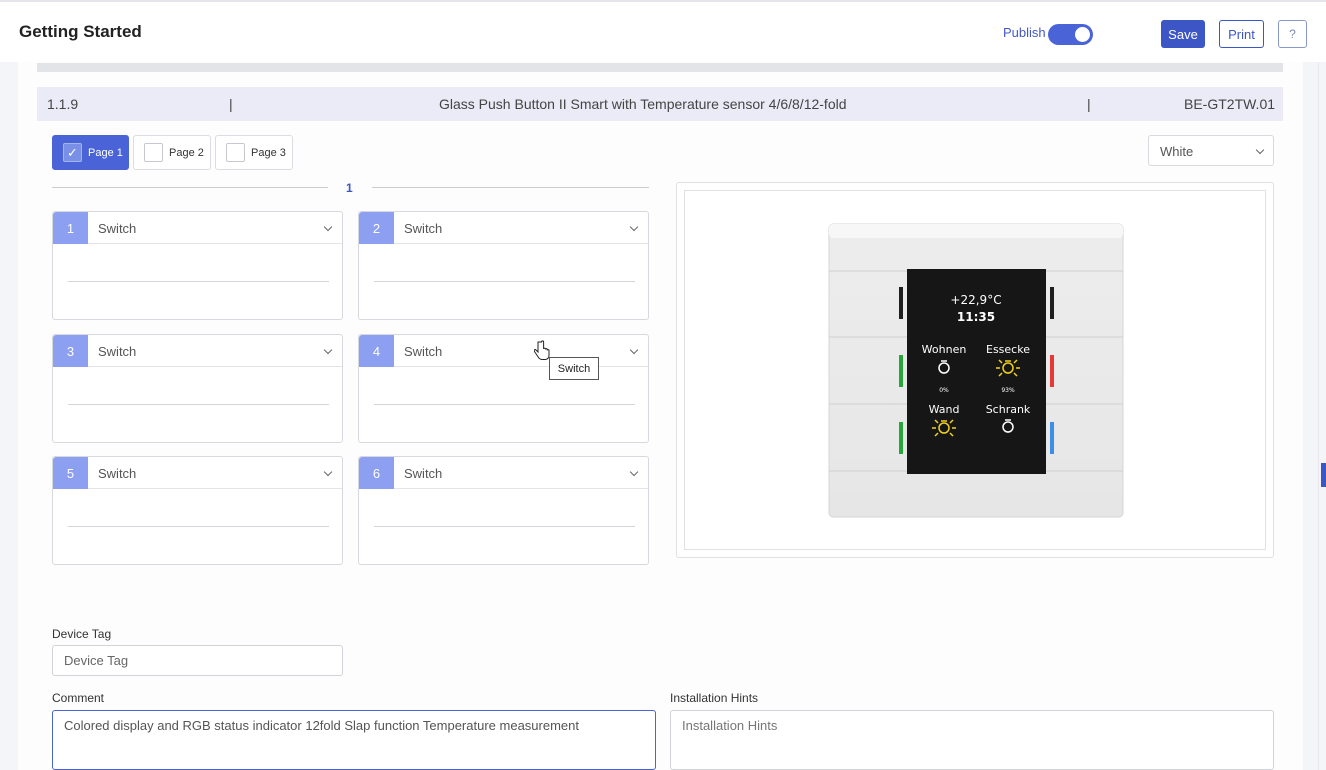 The image size is (1326, 770). What do you see at coordinates (1070, 34) in the screenshot?
I see `publish-toggle` at bounding box center [1070, 34].